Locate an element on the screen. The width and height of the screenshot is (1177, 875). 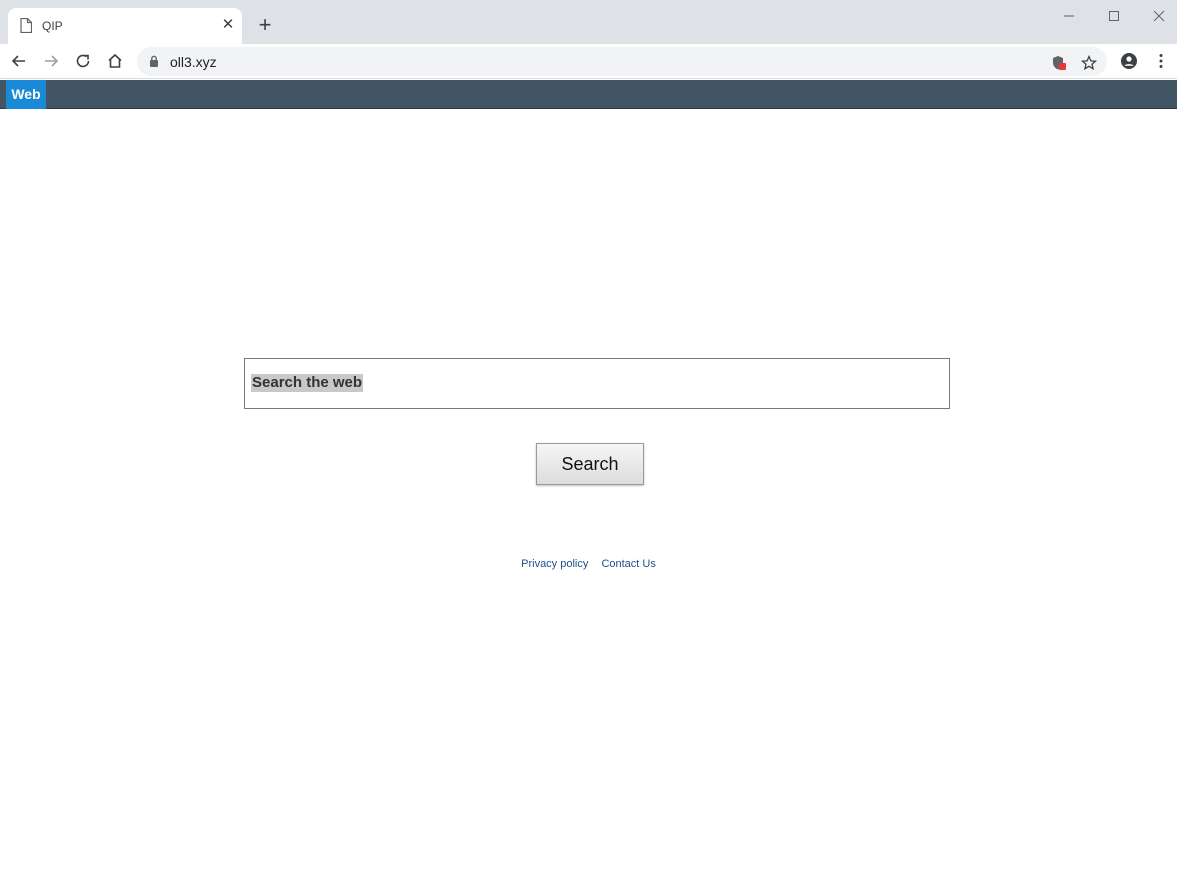
minimize-icon is located at coordinates (1069, 16).